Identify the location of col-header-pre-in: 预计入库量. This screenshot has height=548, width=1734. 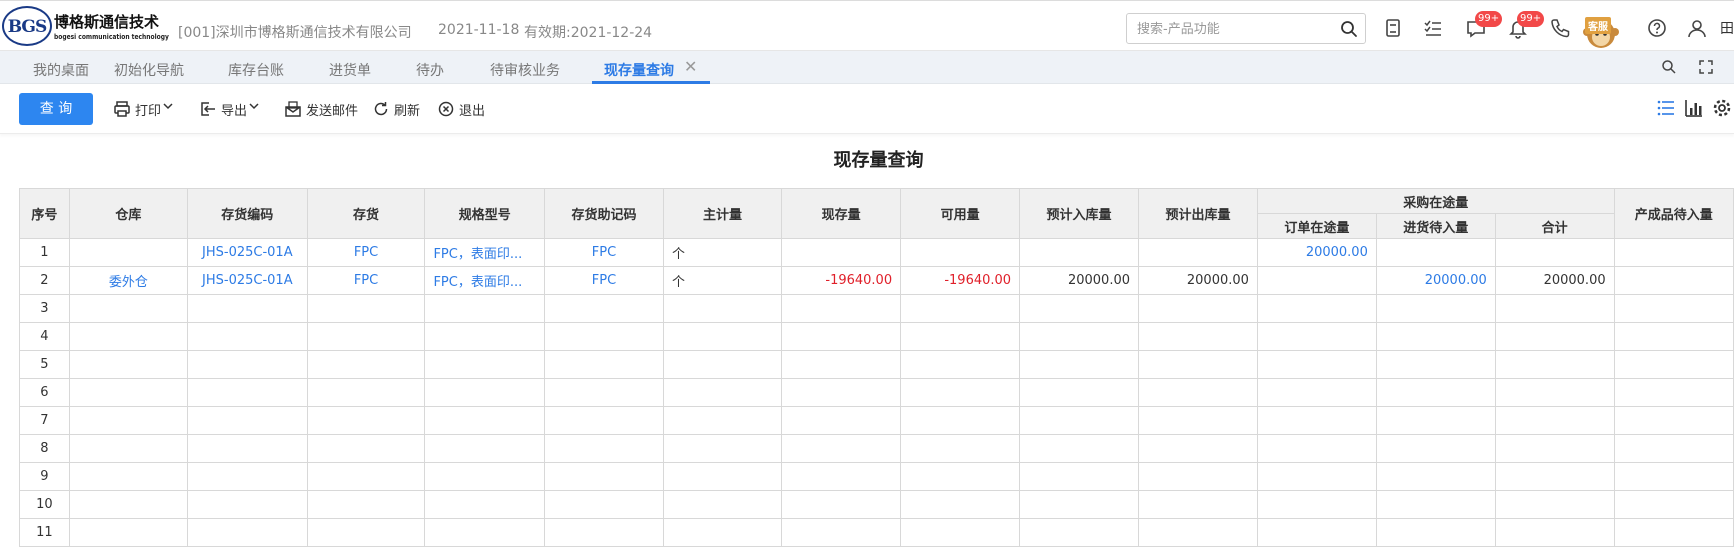
(1079, 213).